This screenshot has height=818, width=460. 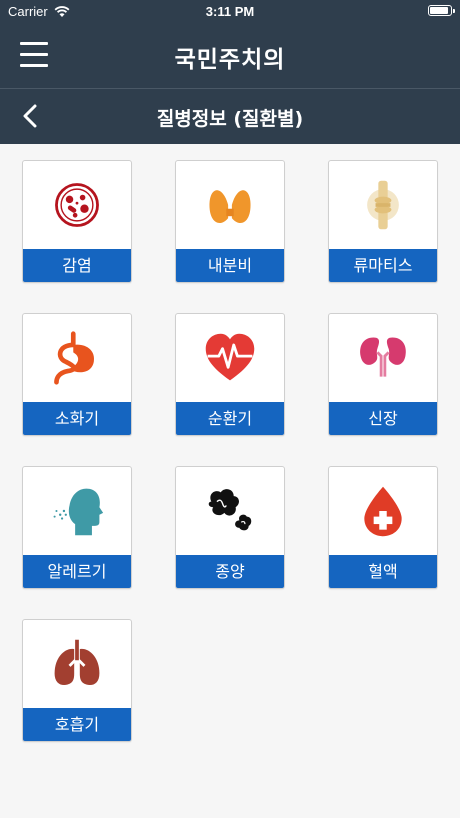 I want to click on category-digestive: 소화기, so click(x=77, y=374).